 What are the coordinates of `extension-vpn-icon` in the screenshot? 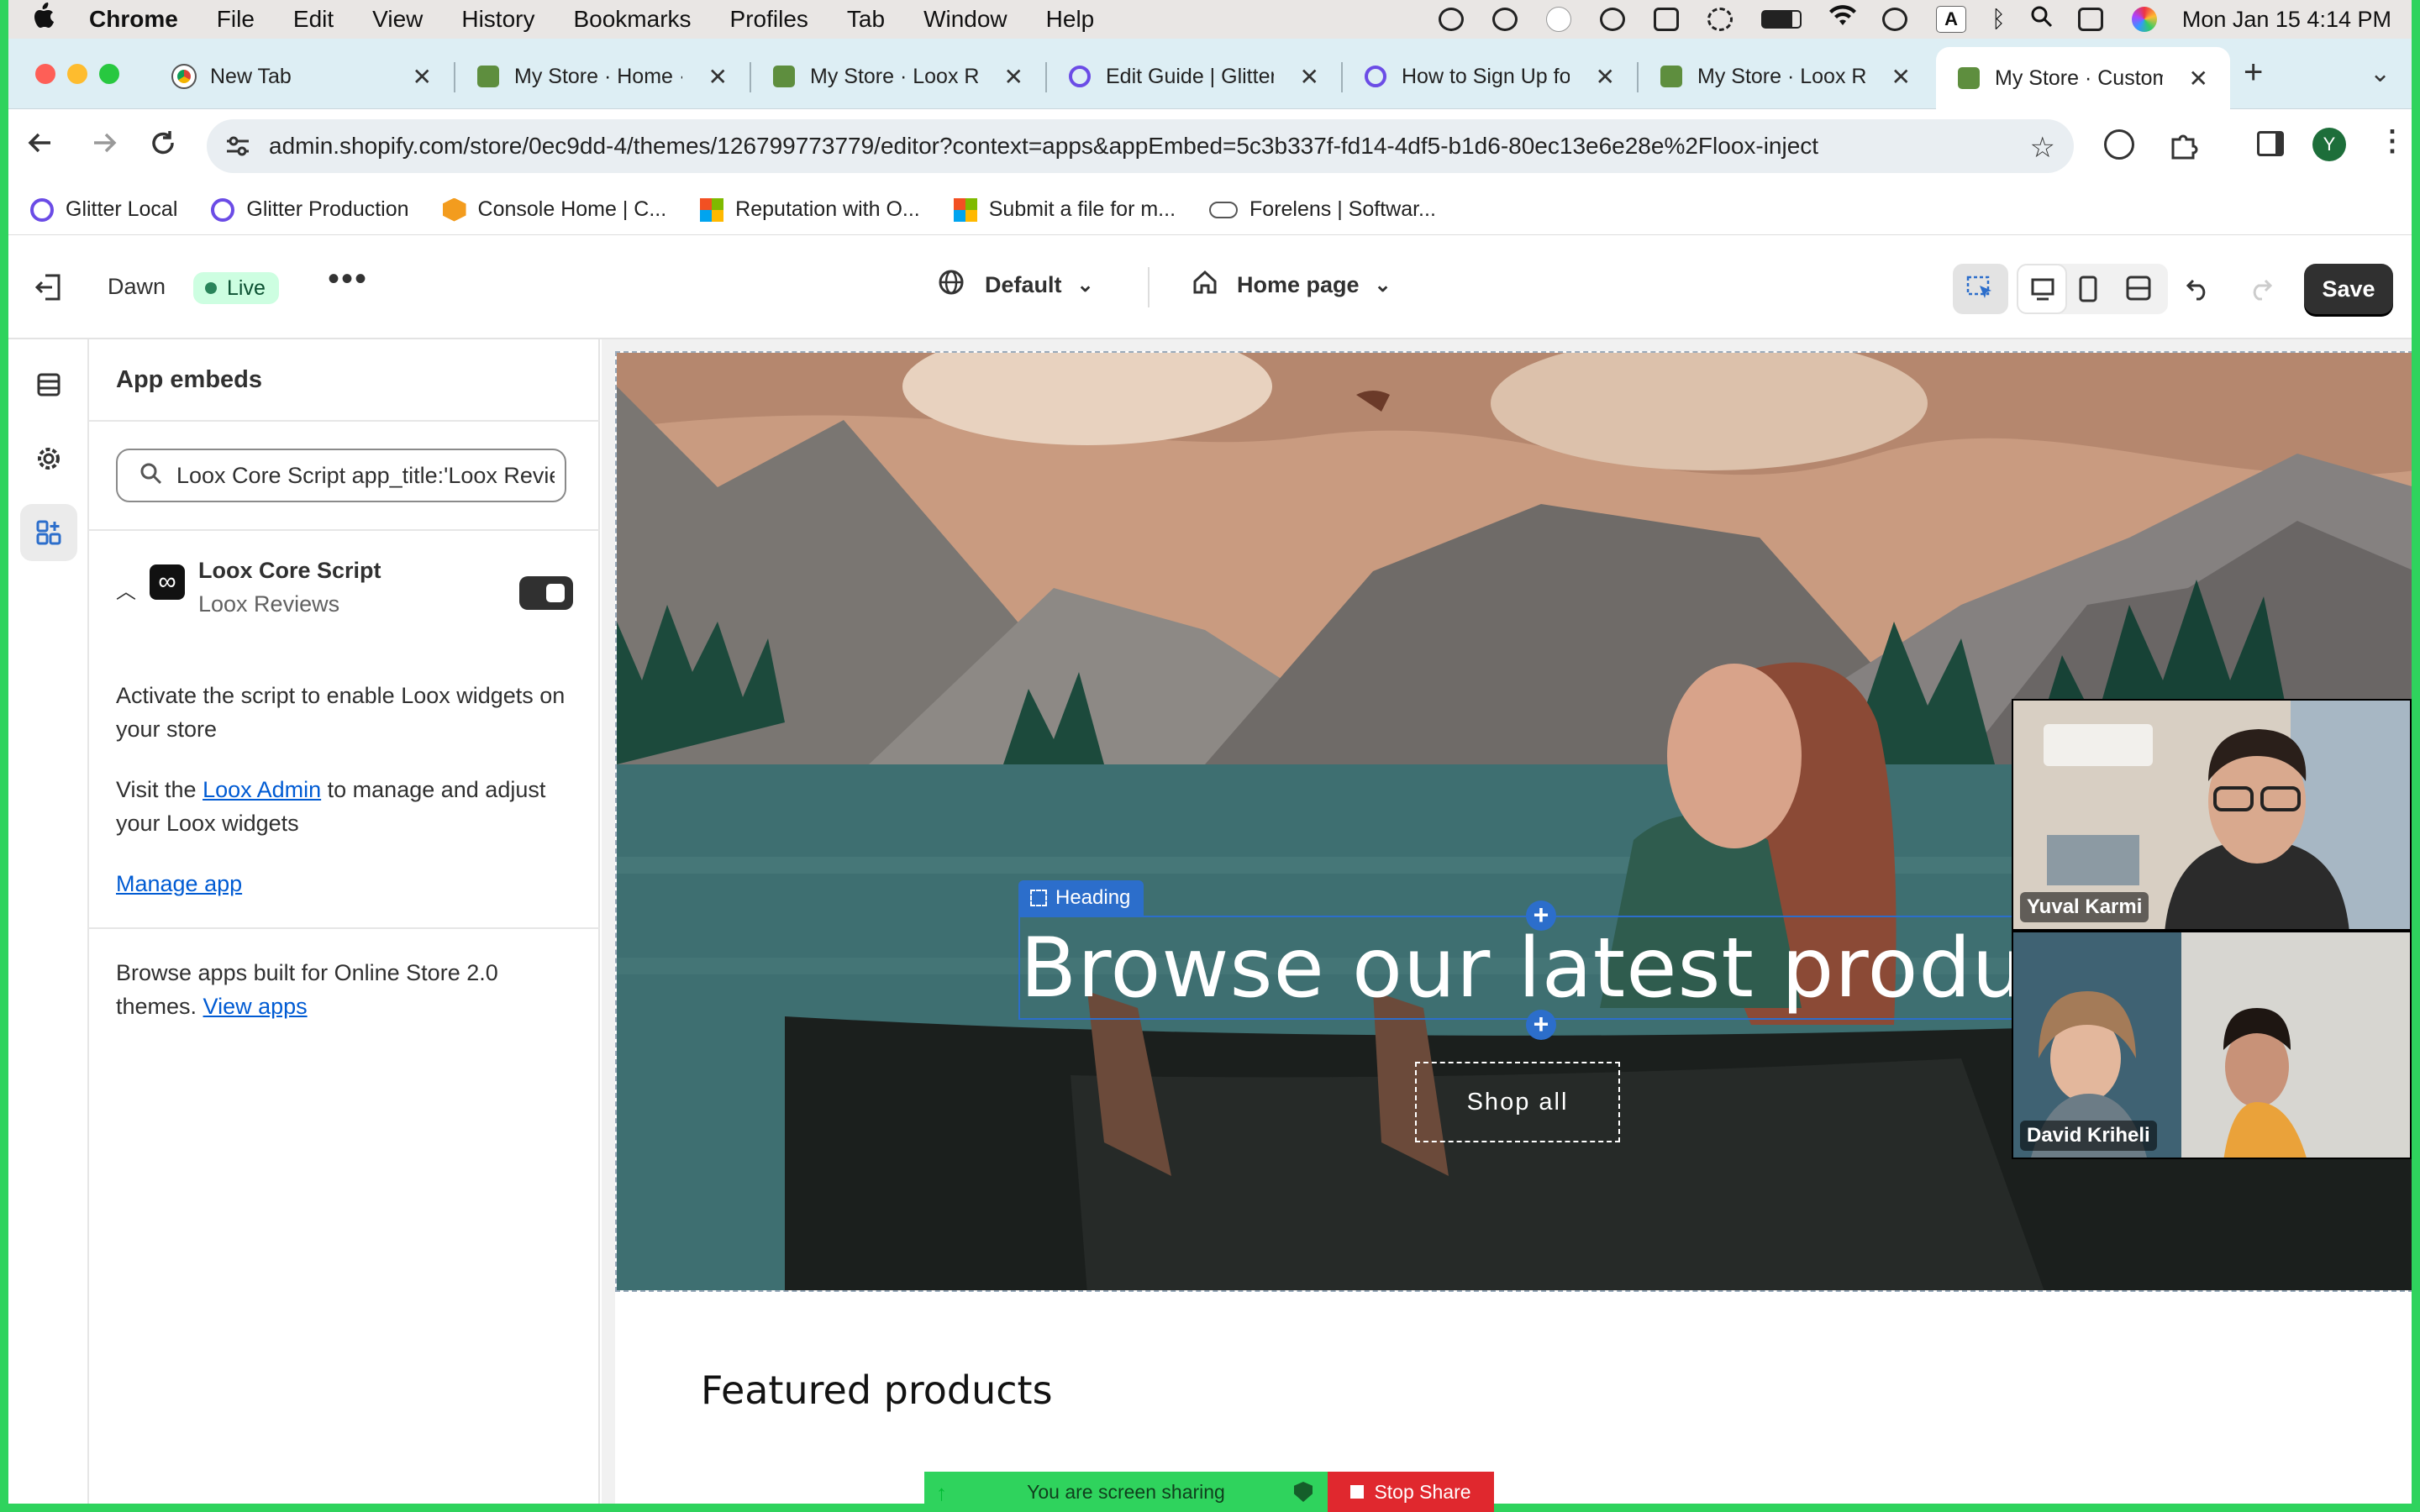 It's located at (2119, 144).